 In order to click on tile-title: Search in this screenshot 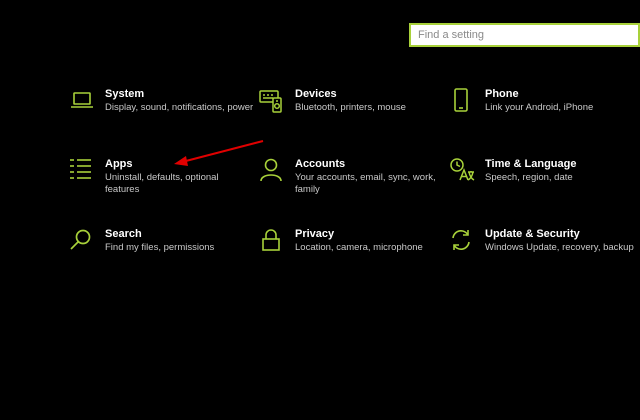, I will do `click(123, 234)`.